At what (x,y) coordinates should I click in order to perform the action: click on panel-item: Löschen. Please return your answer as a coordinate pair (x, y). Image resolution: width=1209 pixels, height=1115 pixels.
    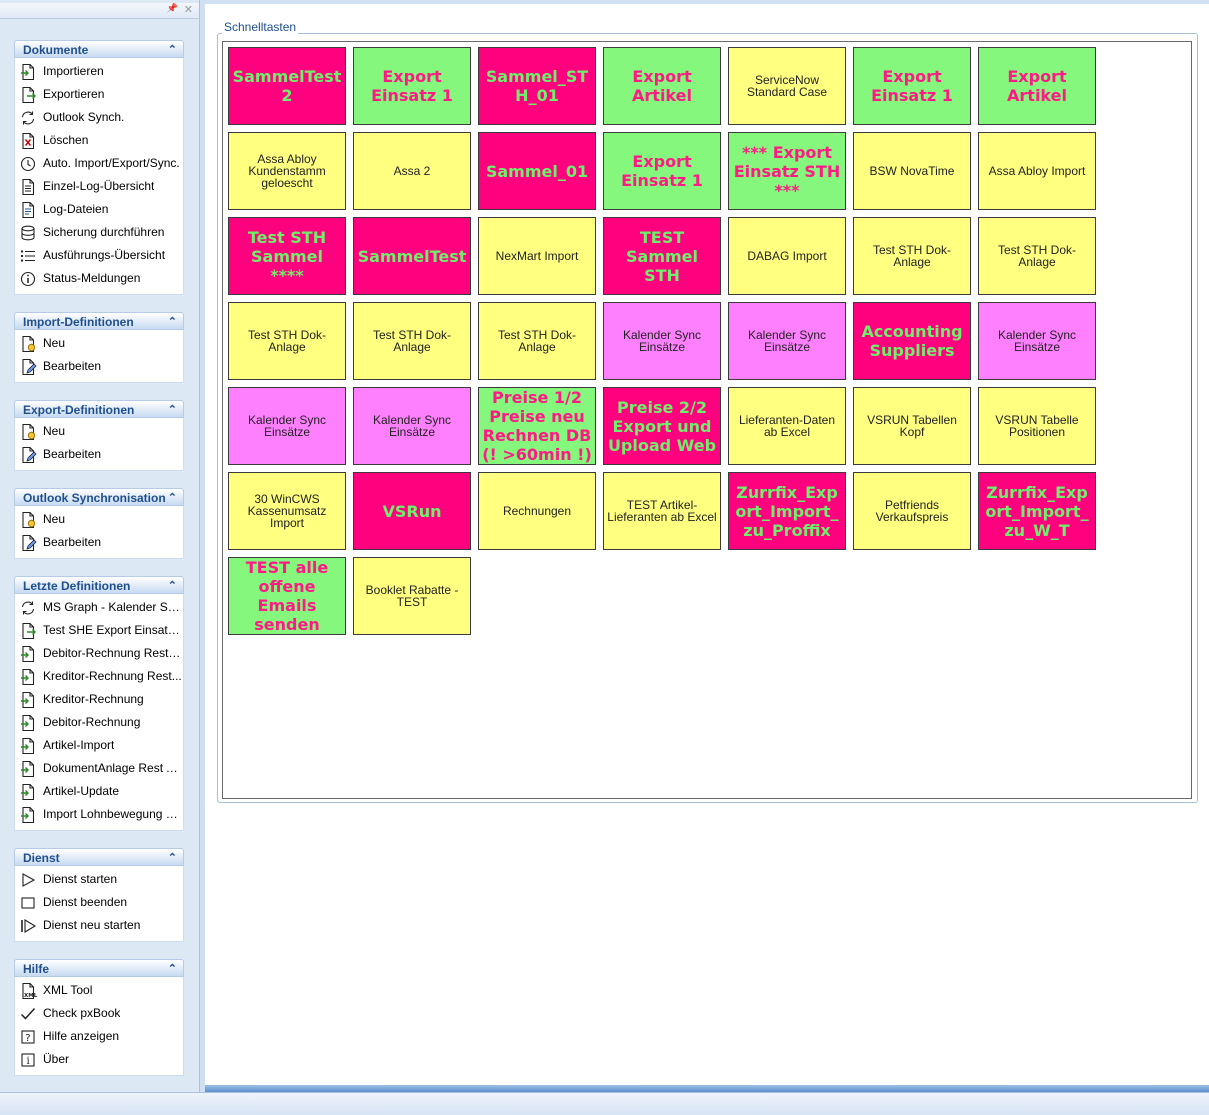
    Looking at the image, I should click on (99, 140).